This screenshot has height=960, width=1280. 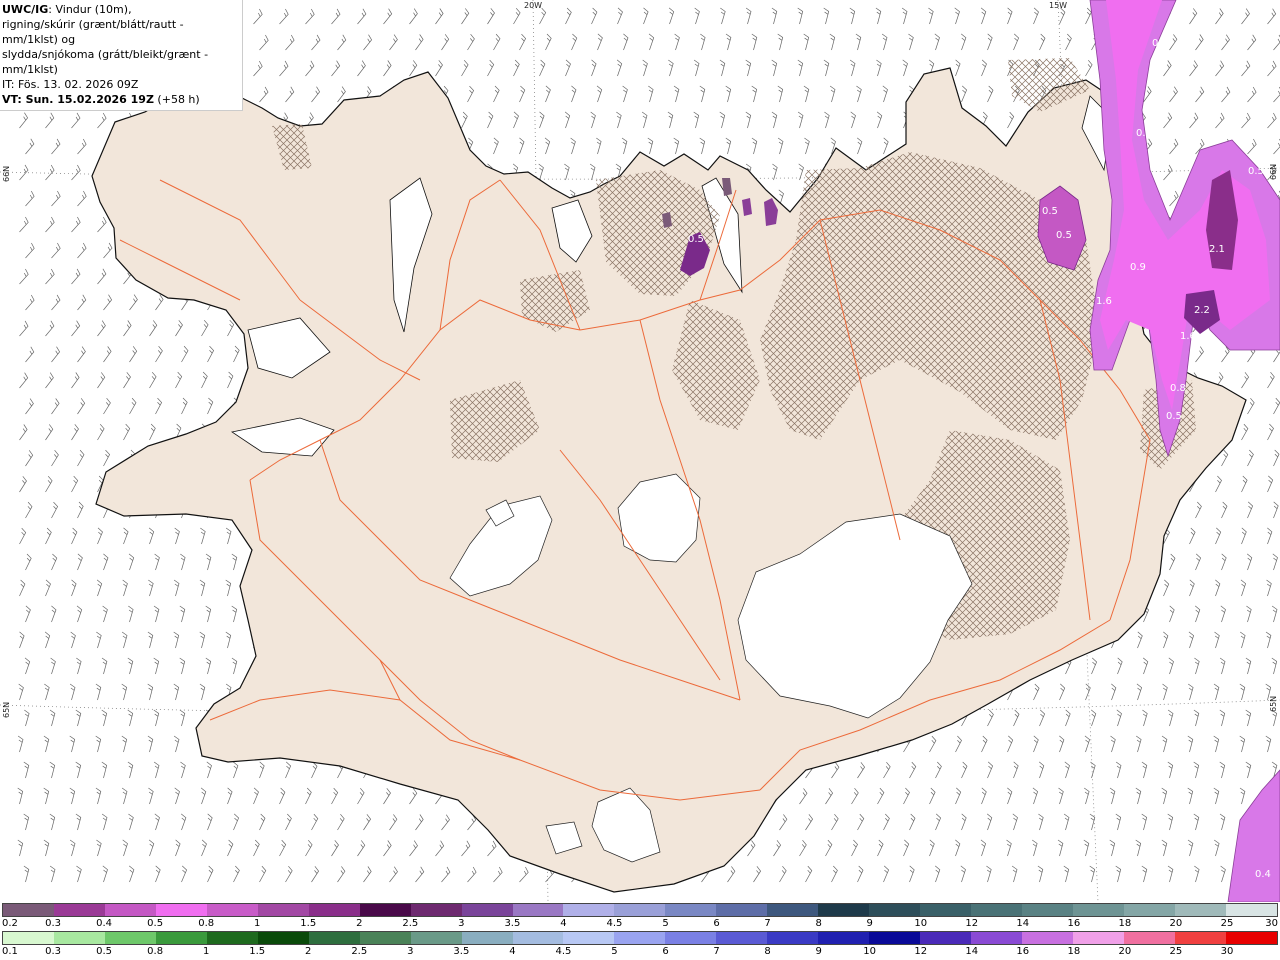 What do you see at coordinates (461, 923) in the screenshot?
I see `legend-tick-label: 3` at bounding box center [461, 923].